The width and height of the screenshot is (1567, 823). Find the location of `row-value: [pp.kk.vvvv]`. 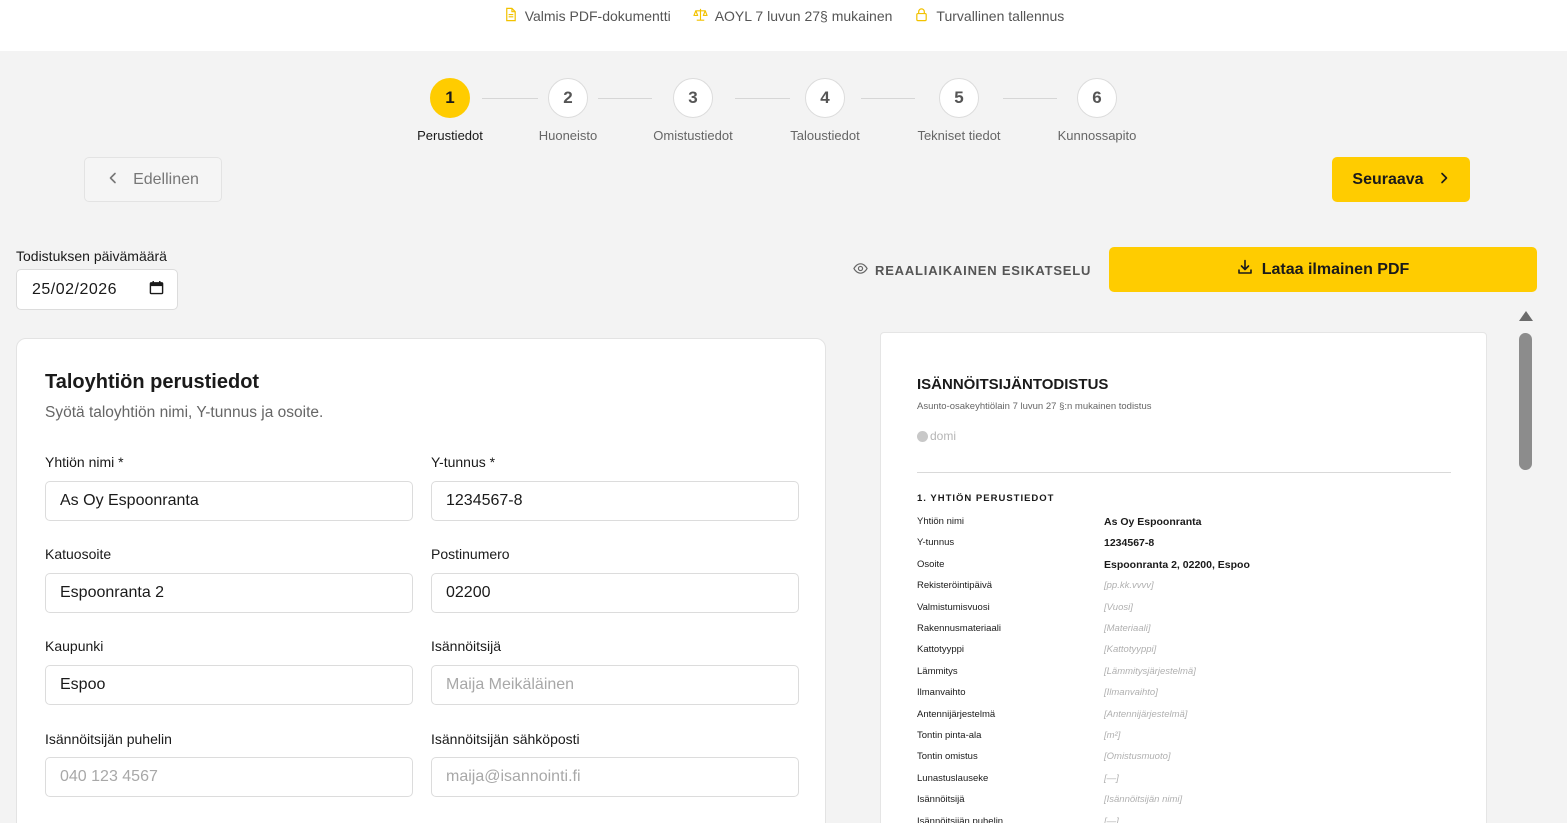

row-value: [pp.kk.vvvv] is located at coordinates (1129, 586).